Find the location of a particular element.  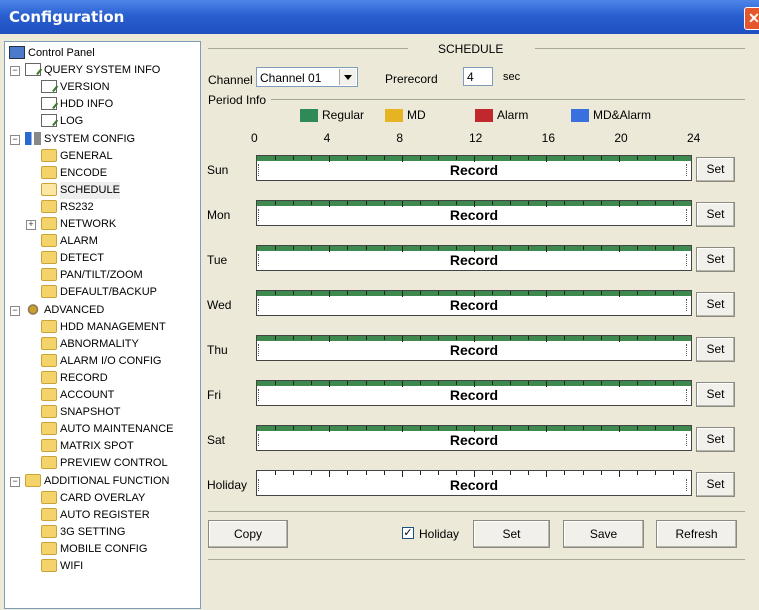

prerecord-value: 4 is located at coordinates (470, 77).